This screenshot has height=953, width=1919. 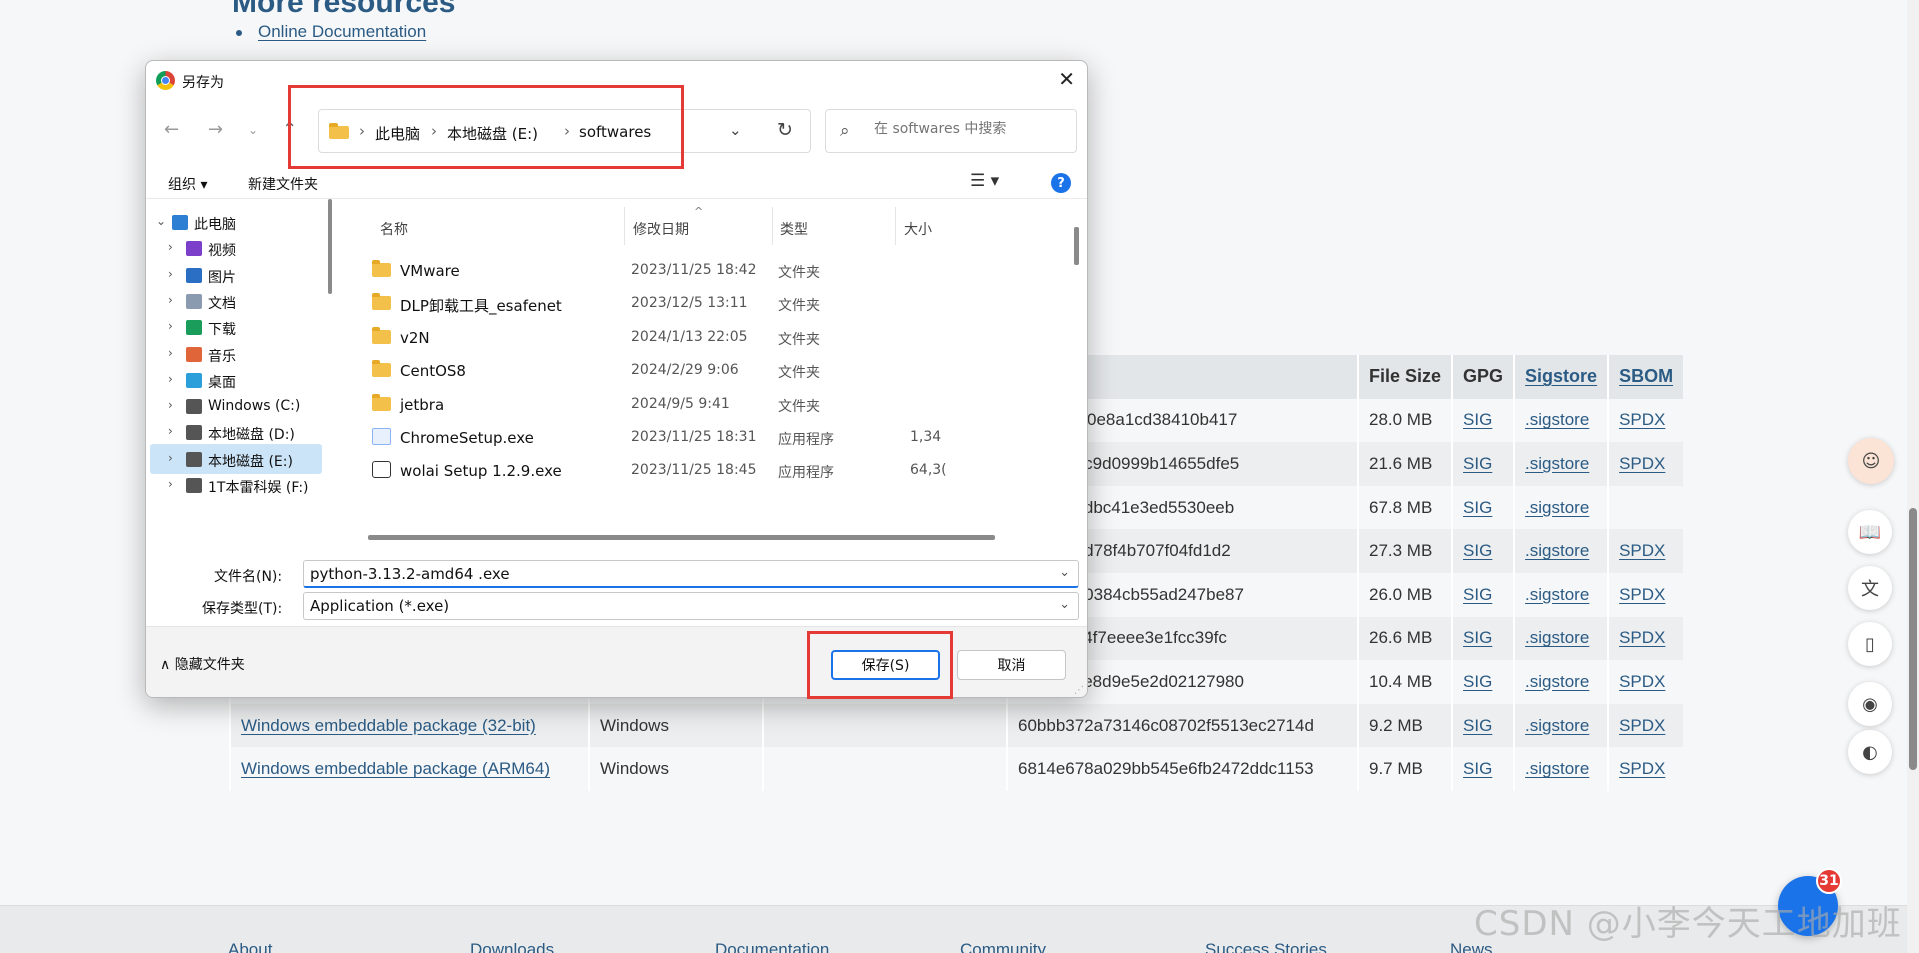 What do you see at coordinates (512, 946) in the screenshot?
I see `footer-link-downloads: Downloads` at bounding box center [512, 946].